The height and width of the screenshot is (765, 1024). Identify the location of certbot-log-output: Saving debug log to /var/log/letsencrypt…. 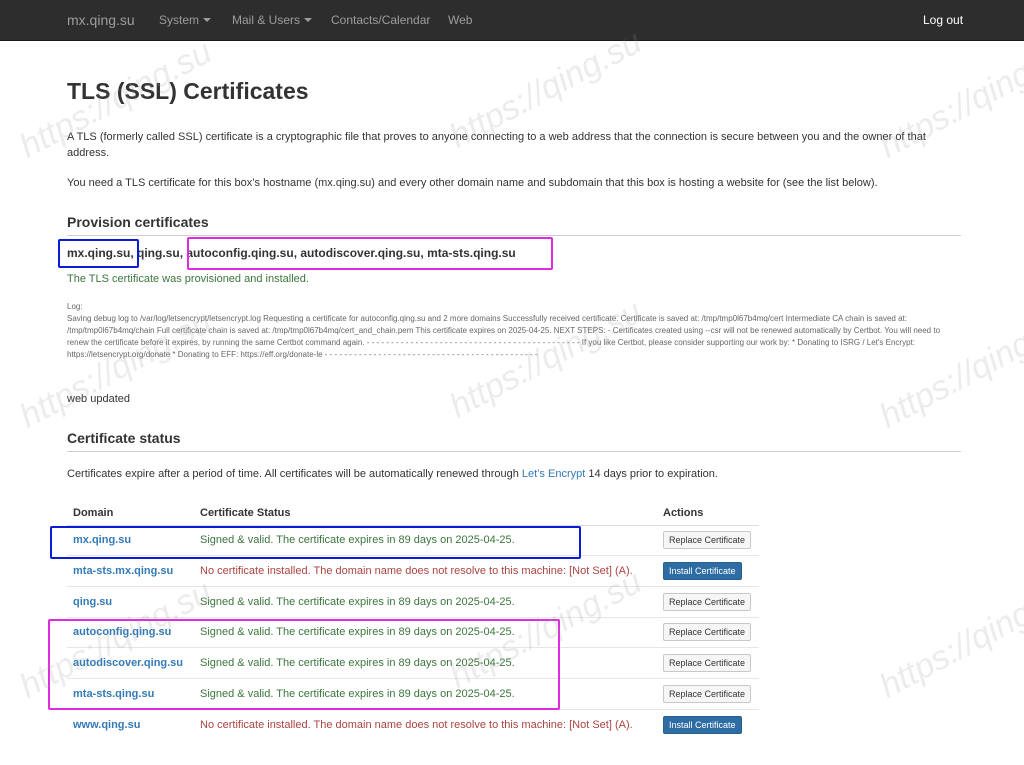
(504, 336).